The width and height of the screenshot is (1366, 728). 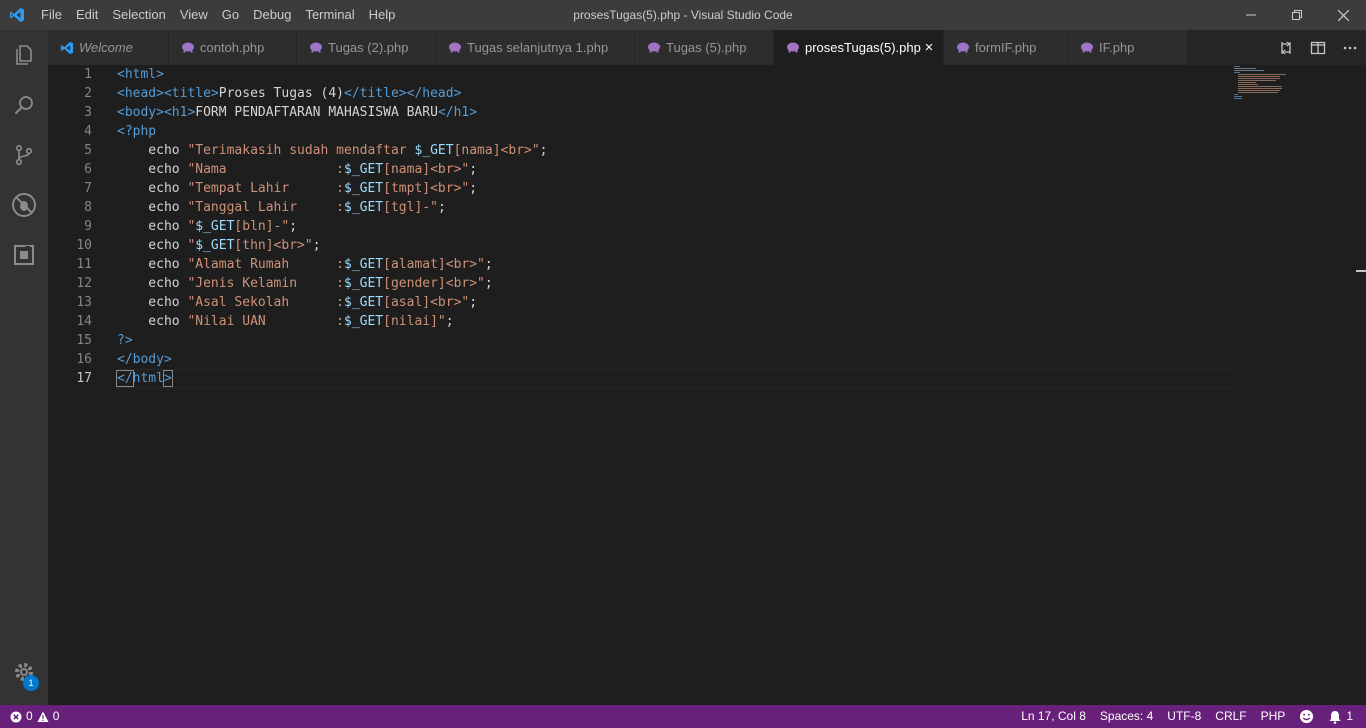 What do you see at coordinates (24, 55) in the screenshot?
I see `explorer-button` at bounding box center [24, 55].